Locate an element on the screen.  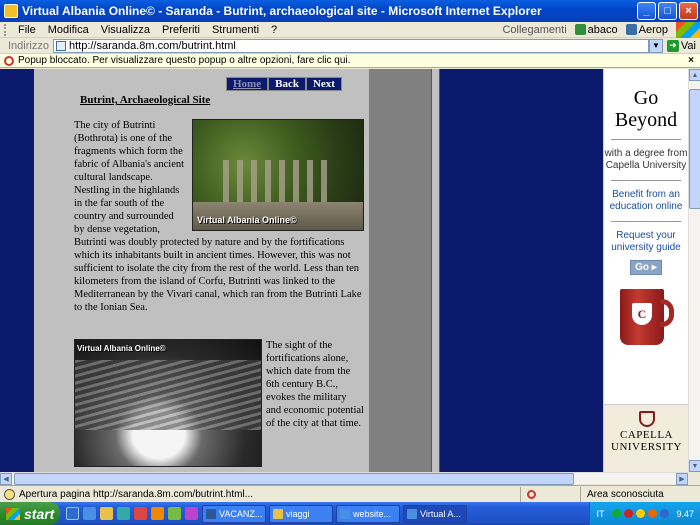
scroll-down-icon: ▼ is located at coordinates (694, 466).